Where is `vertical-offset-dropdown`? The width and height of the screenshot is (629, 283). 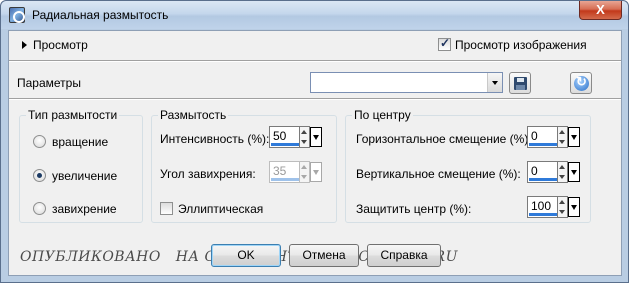 vertical-offset-dropdown is located at coordinates (574, 172).